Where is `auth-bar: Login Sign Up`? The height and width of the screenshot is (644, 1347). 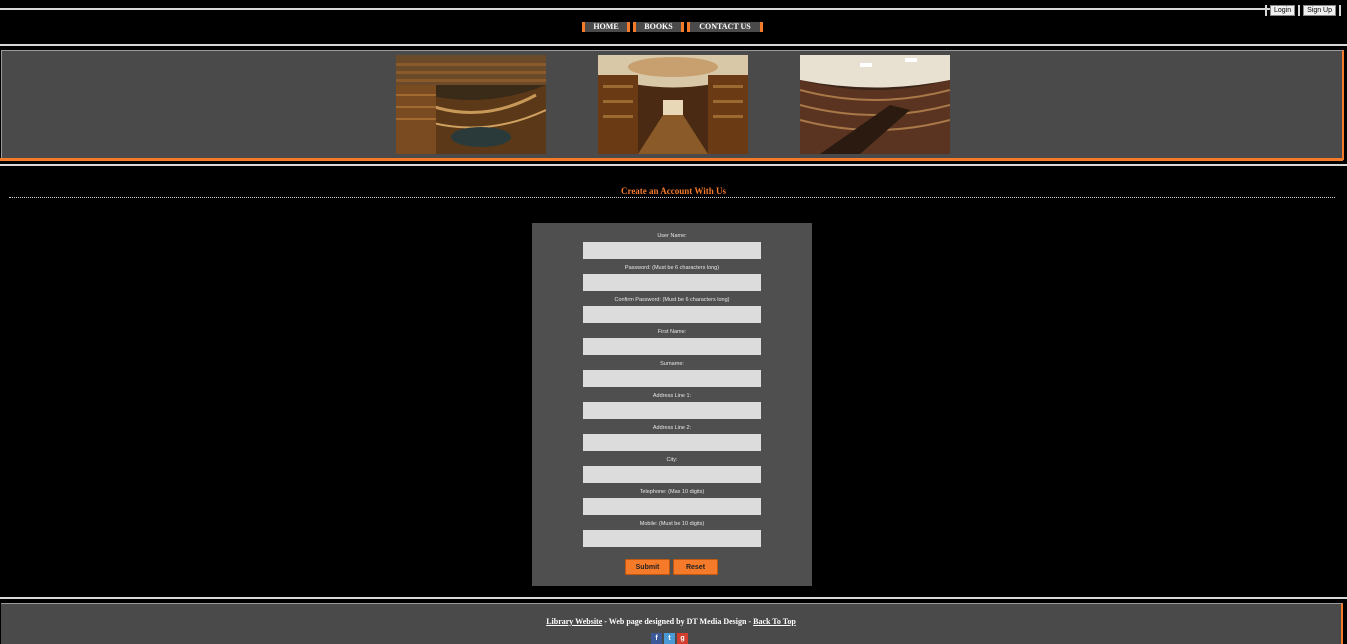
auth-bar: Login Sign Up is located at coordinates (1302, 10).